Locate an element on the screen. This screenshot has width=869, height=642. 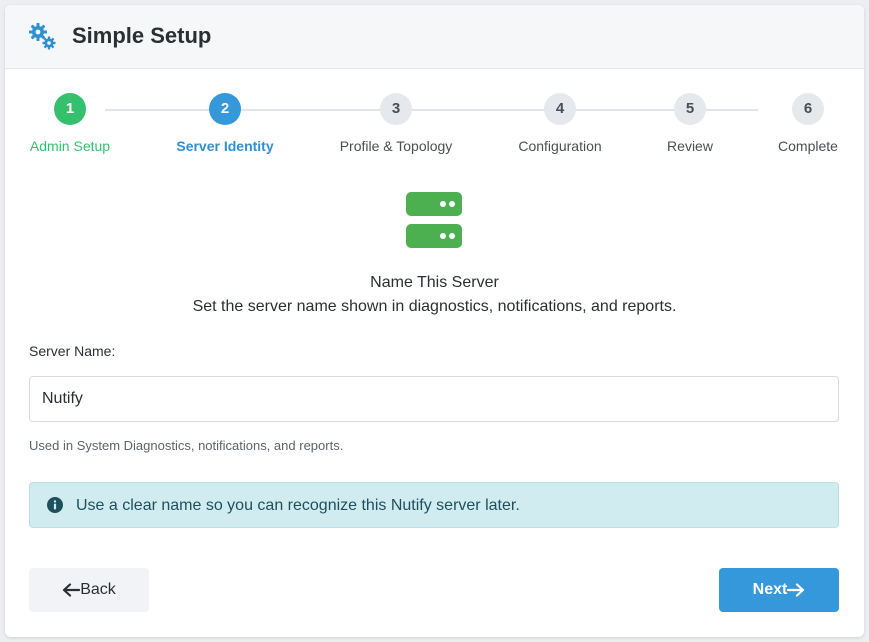
step-admin-setup: 1 Admin Setup is located at coordinates (72, 124).